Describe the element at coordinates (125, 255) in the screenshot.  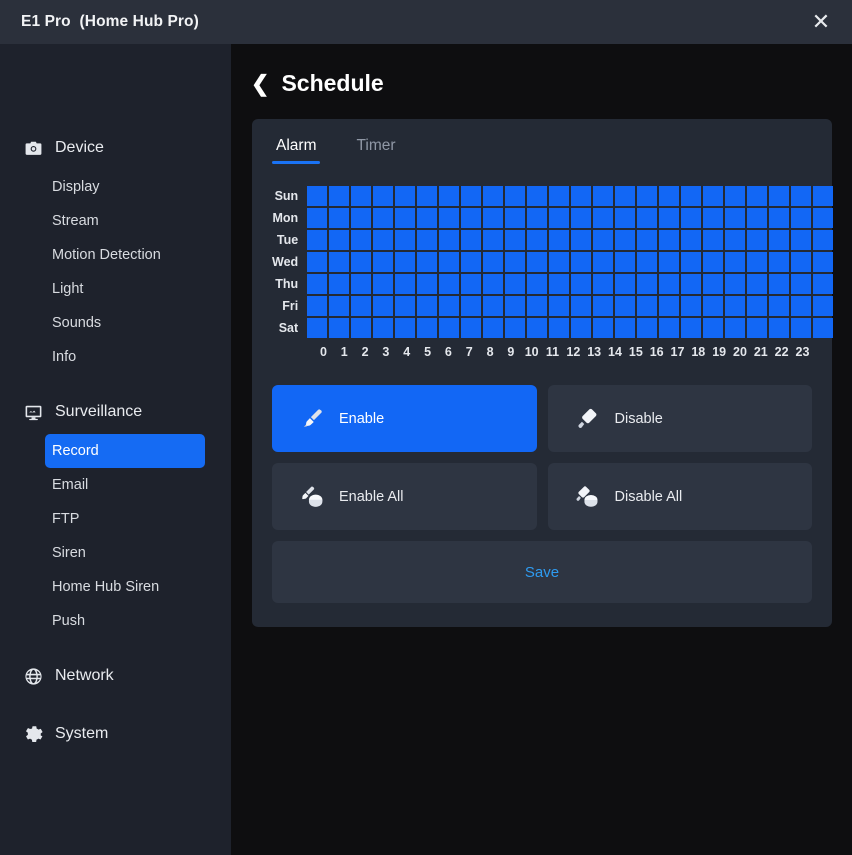
I see `sidebar-item-motion-detection: Motion Detection` at that location.